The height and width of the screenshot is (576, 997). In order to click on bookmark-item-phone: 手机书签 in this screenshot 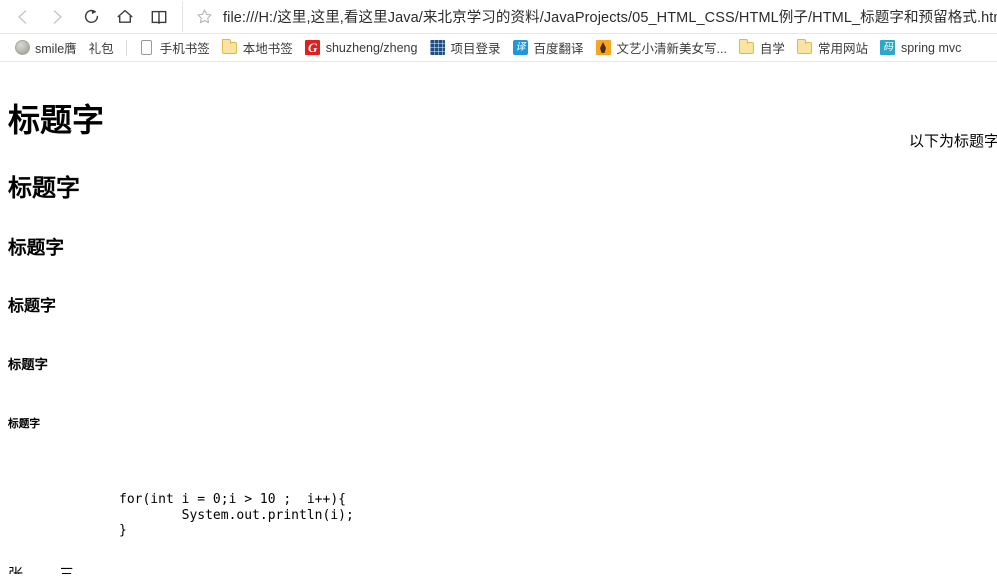, I will do `click(174, 48)`.